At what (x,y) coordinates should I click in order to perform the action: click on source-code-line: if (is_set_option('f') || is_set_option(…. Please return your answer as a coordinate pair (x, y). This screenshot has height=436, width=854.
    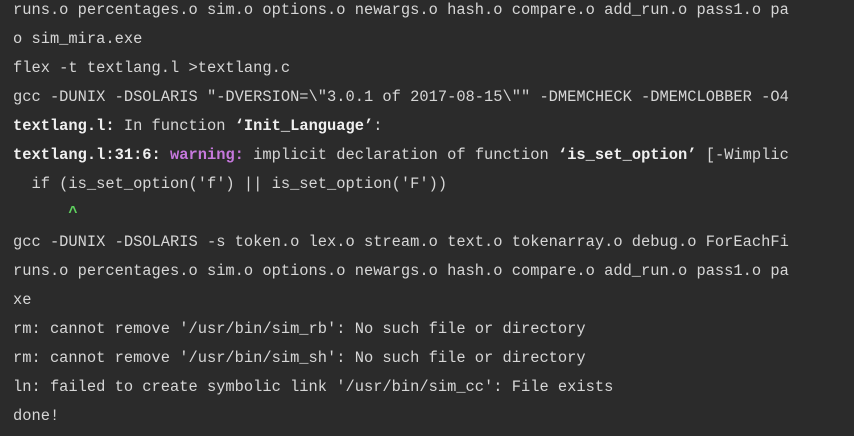
    Looking at the image, I should click on (230, 184).